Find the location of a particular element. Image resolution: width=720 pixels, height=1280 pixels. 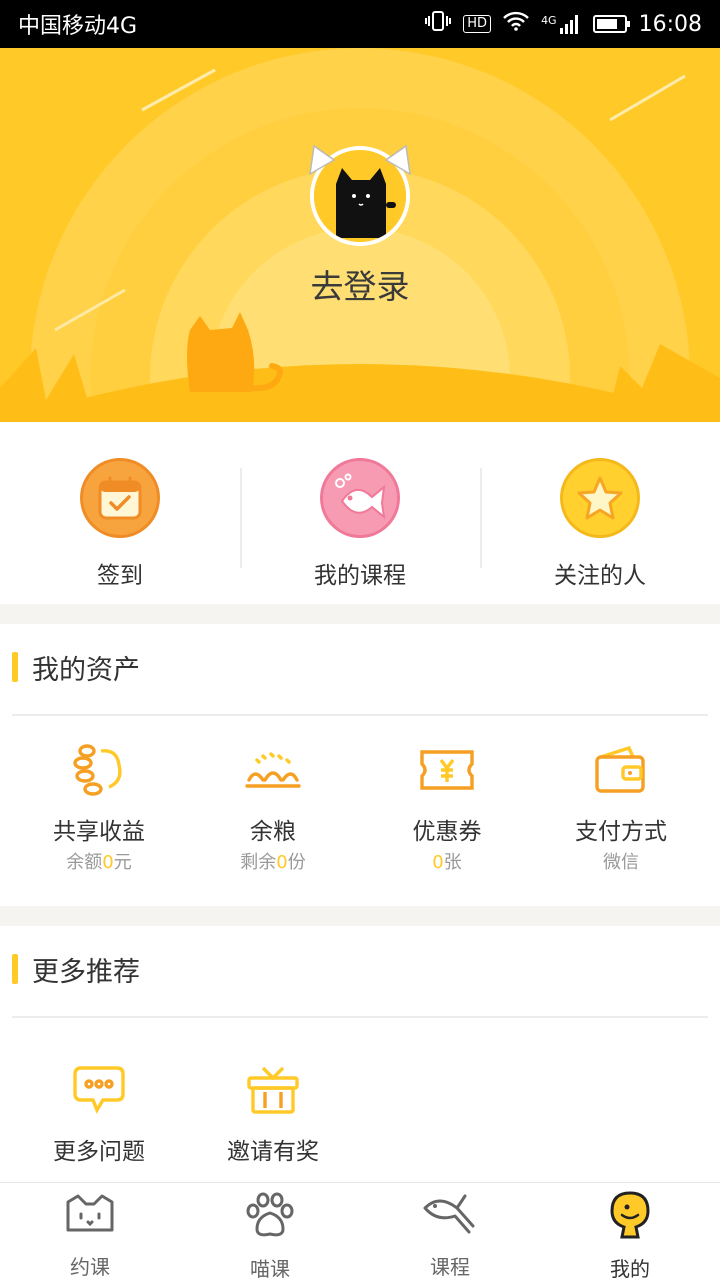

cat-face-icon is located at coordinates (90, 1214).